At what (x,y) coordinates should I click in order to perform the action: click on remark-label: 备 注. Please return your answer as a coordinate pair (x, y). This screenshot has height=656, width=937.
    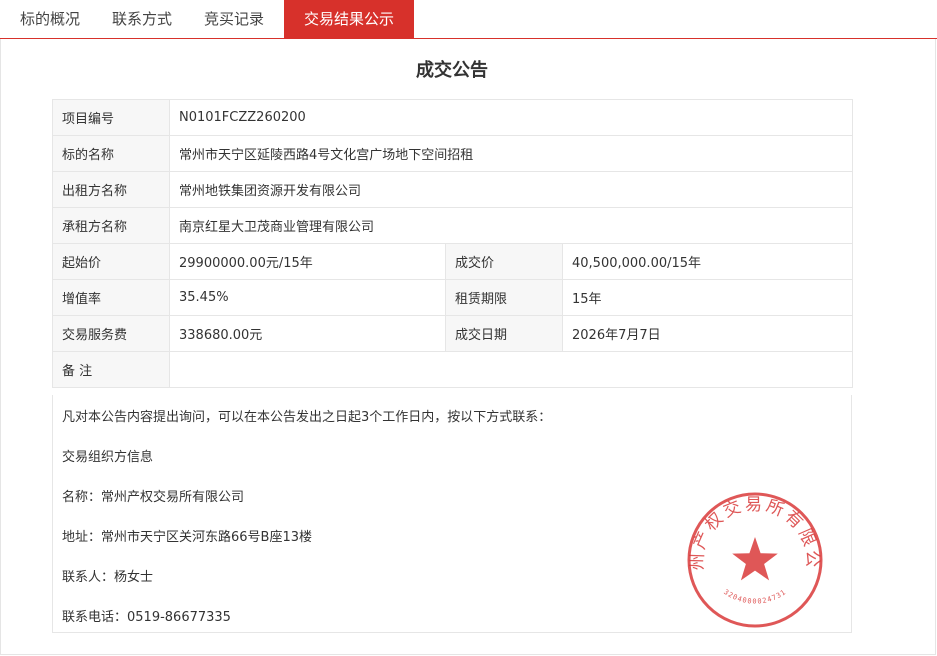
    Looking at the image, I should click on (111, 369).